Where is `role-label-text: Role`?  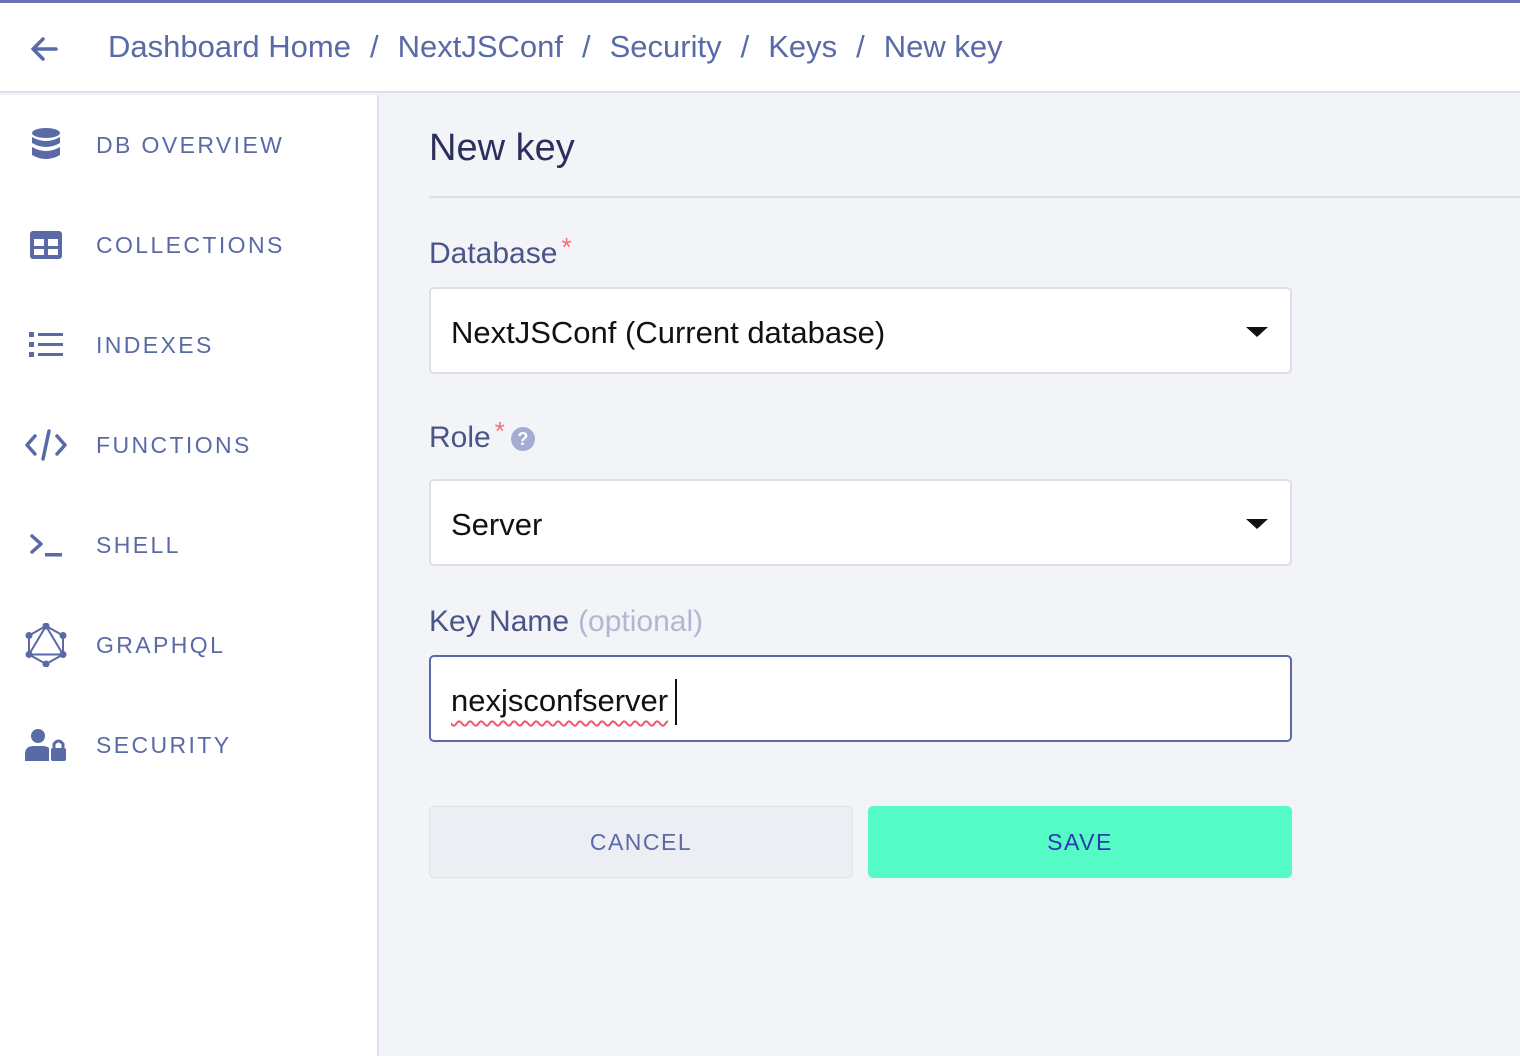 role-label-text: Role is located at coordinates (460, 437).